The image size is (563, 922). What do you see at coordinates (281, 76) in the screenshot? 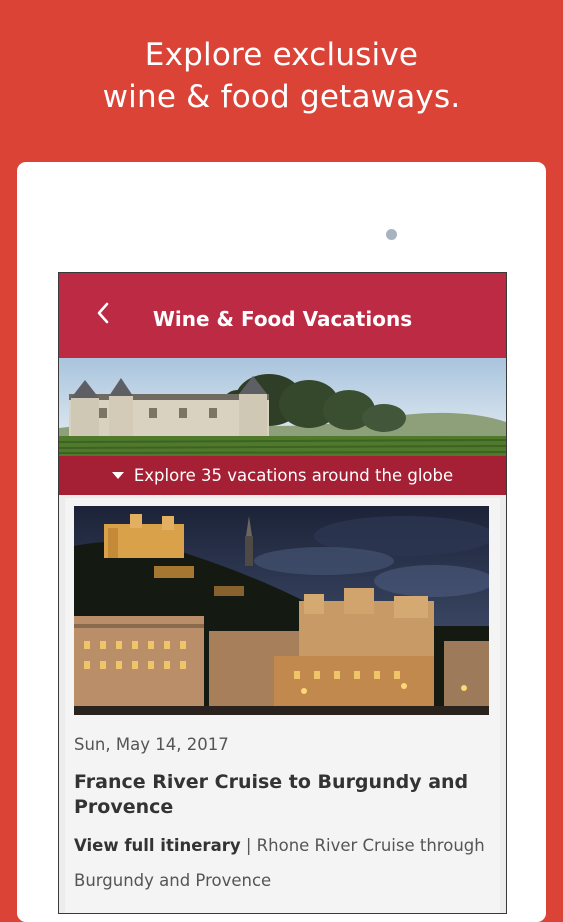
I see `promo-heading: Explore exclusive wine & food getaways.` at bounding box center [281, 76].